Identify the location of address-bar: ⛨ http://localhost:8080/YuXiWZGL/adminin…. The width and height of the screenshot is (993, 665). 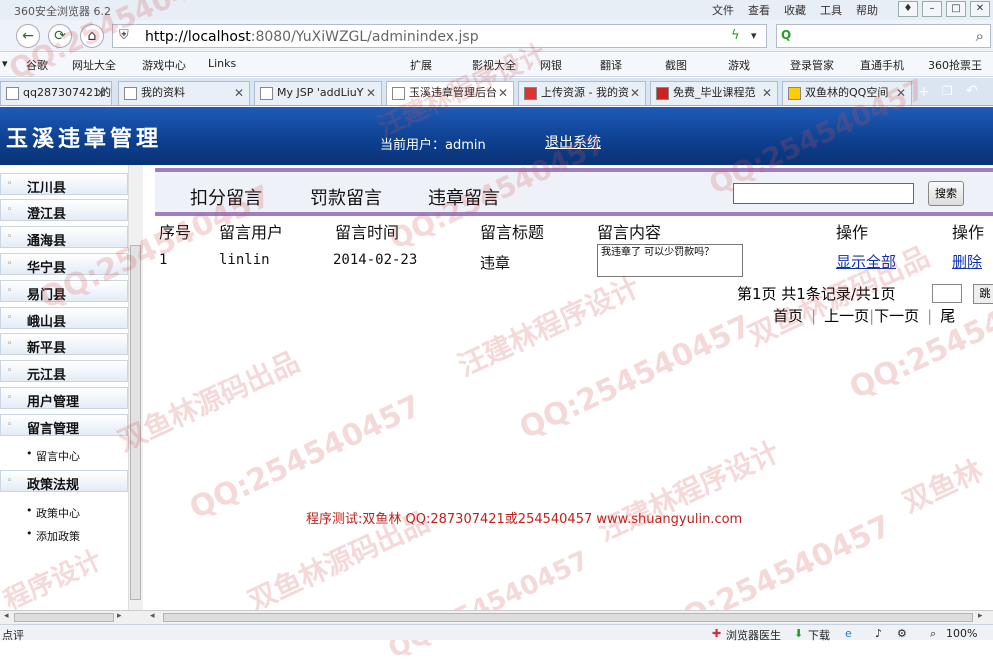
(439, 36).